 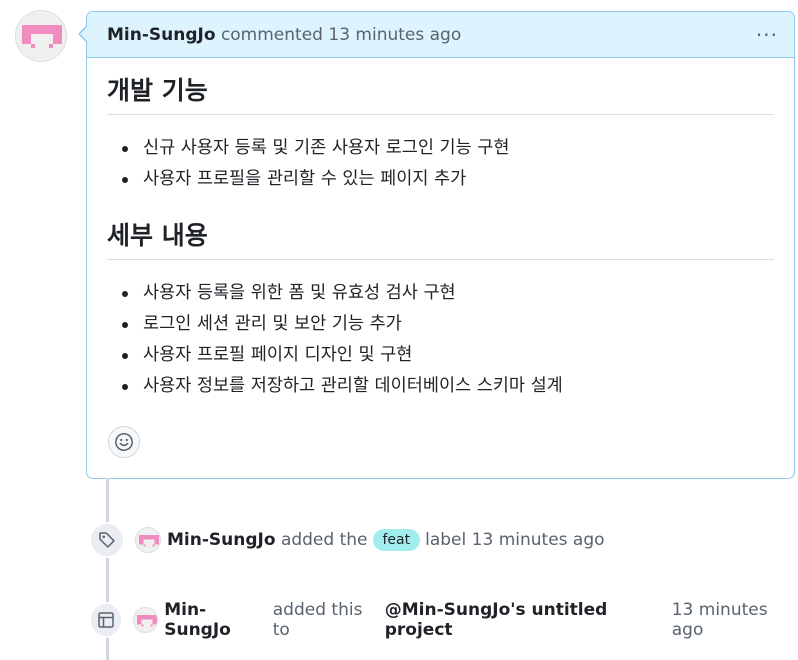 I want to click on kebab-menu-icon: ···, so click(x=767, y=35).